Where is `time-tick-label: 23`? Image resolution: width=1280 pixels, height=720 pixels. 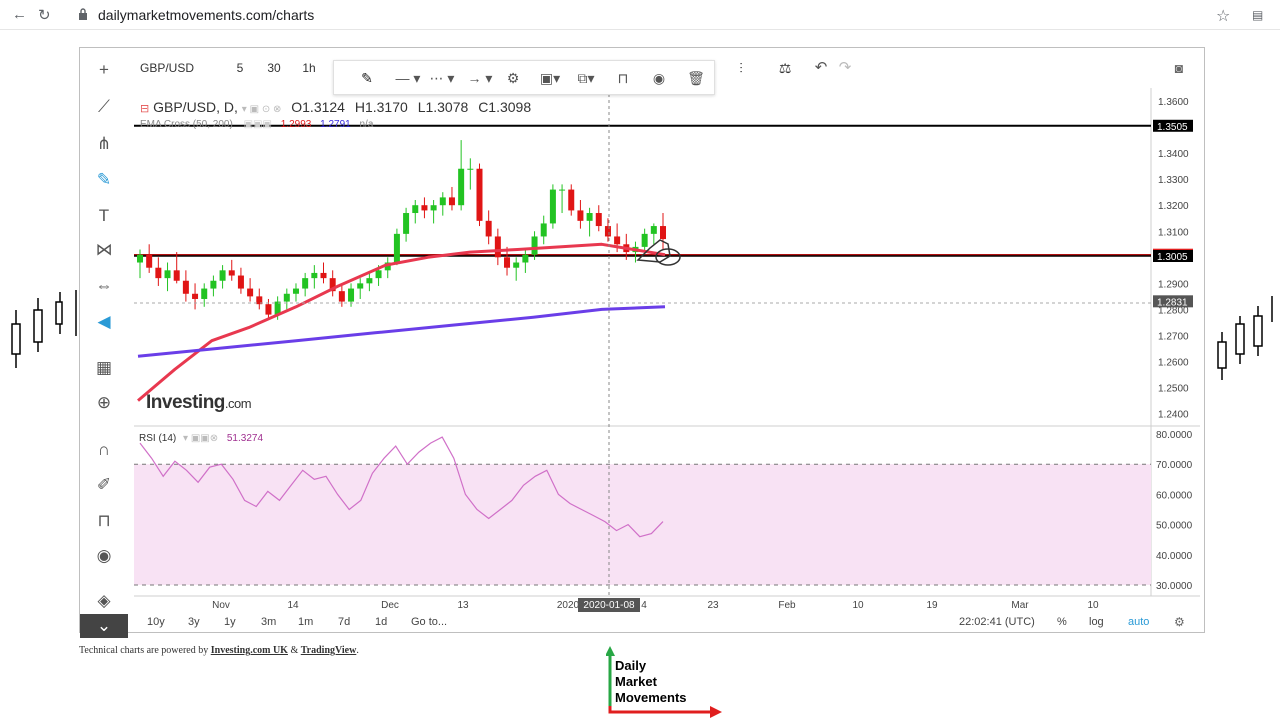
time-tick-label: 23 is located at coordinates (713, 605).